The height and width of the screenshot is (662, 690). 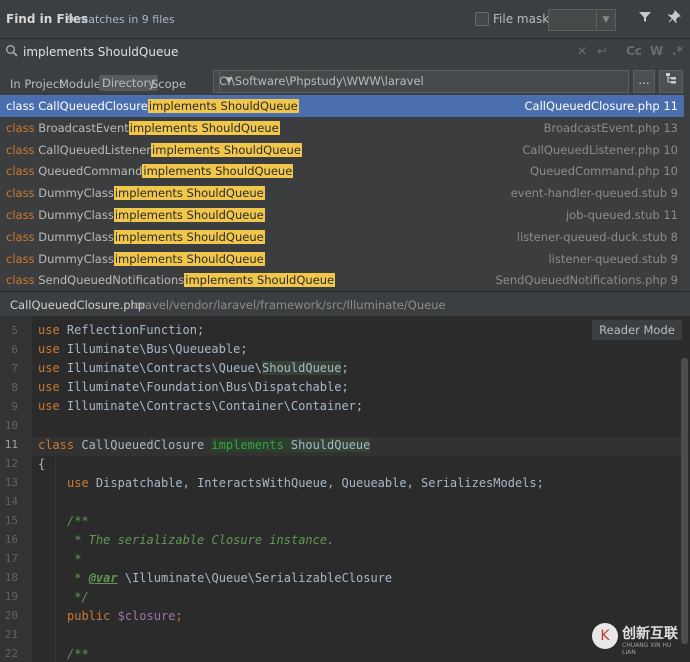 I want to click on line-number: 6, so click(x=14, y=349).